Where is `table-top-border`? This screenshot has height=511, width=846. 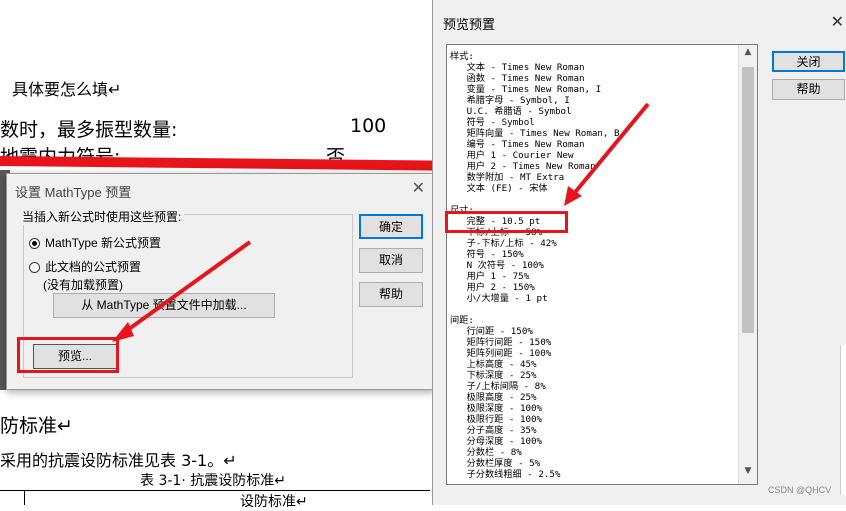 table-top-border is located at coordinates (215, 490).